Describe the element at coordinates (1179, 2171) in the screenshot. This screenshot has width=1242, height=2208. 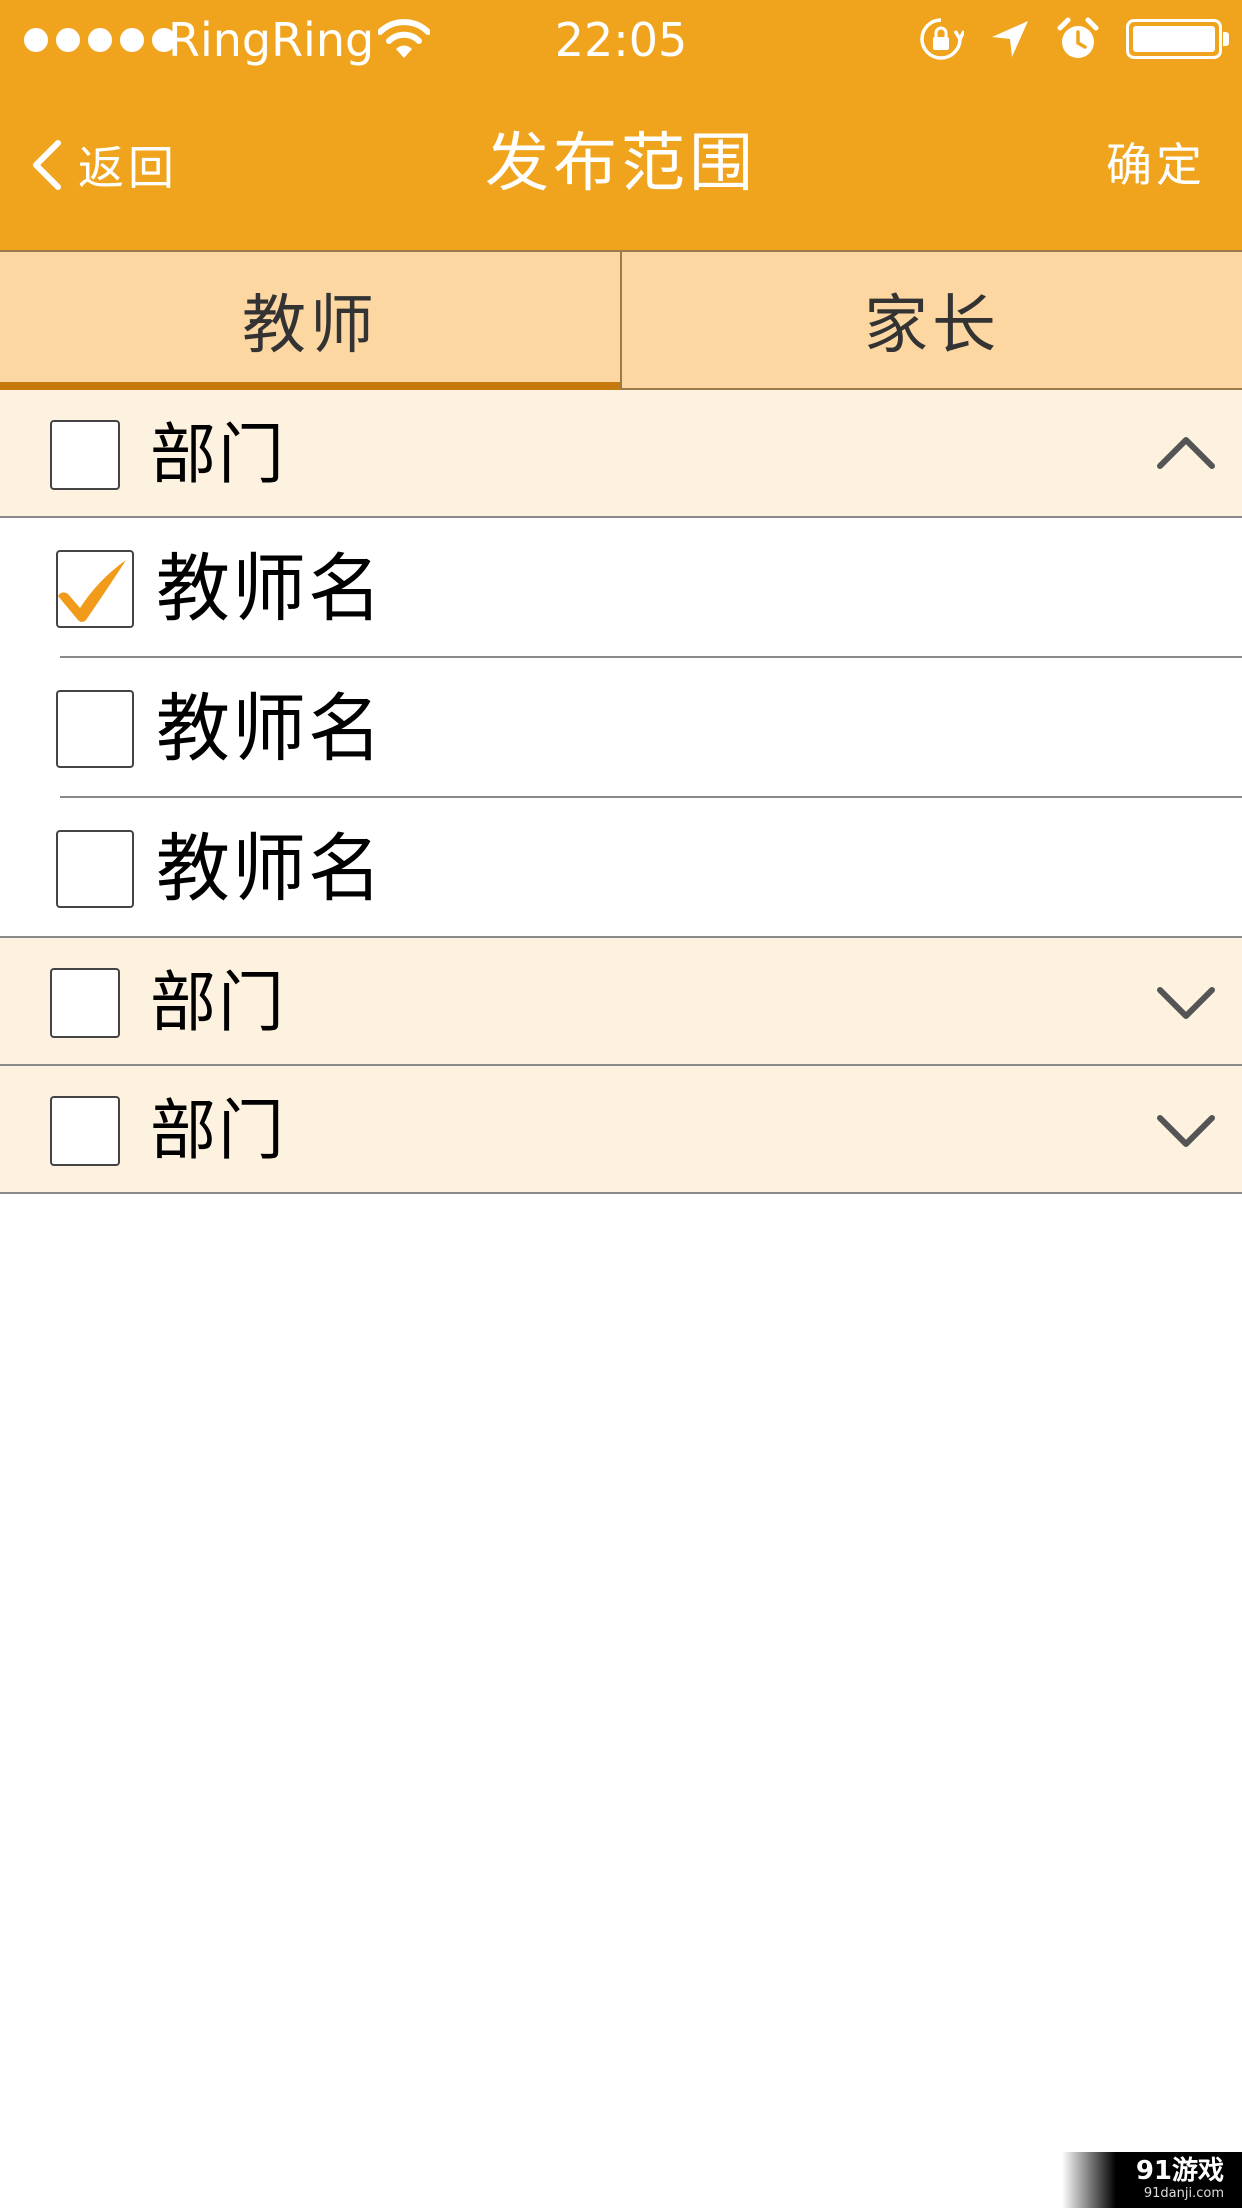
I see `watermark-text: 91游戏` at that location.